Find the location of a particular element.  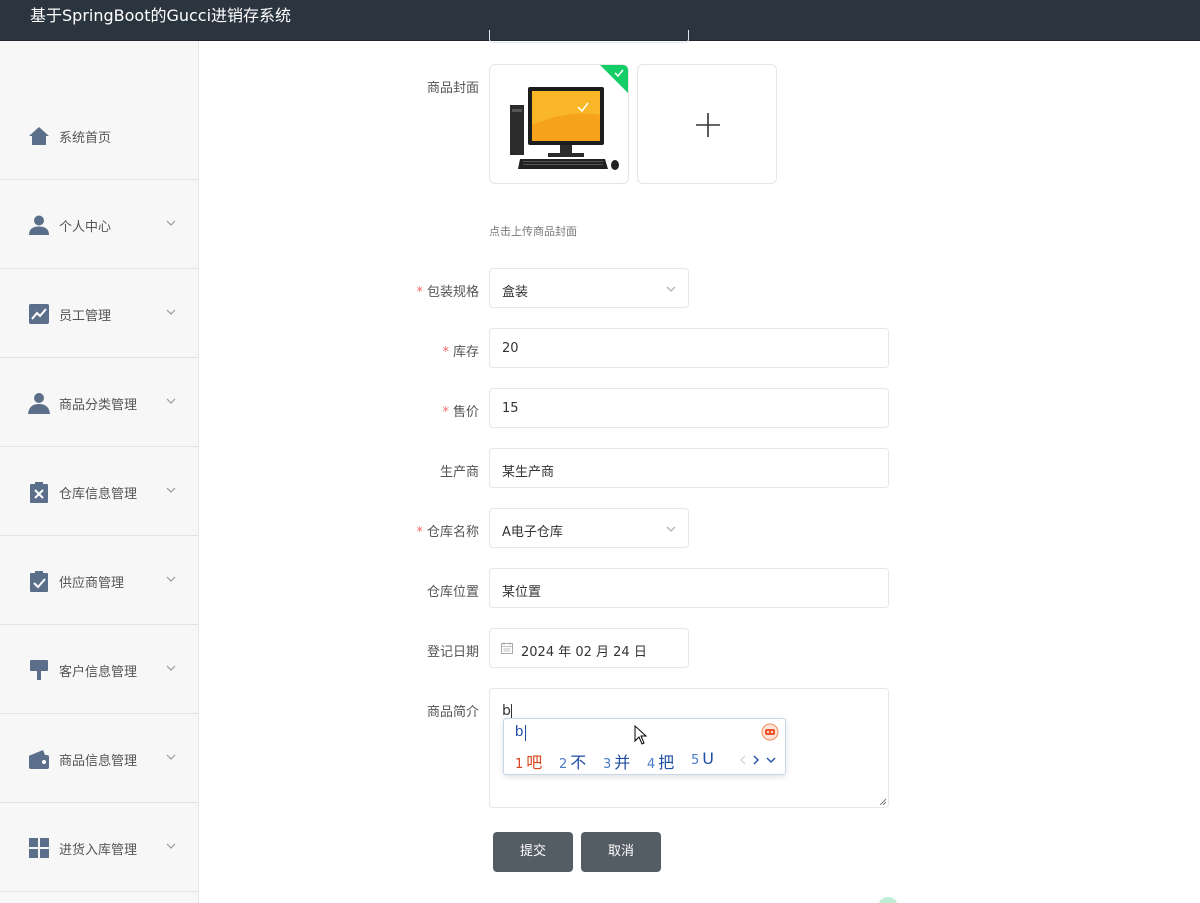

warehouse-name-select: A电子仓库 is located at coordinates (589, 528).